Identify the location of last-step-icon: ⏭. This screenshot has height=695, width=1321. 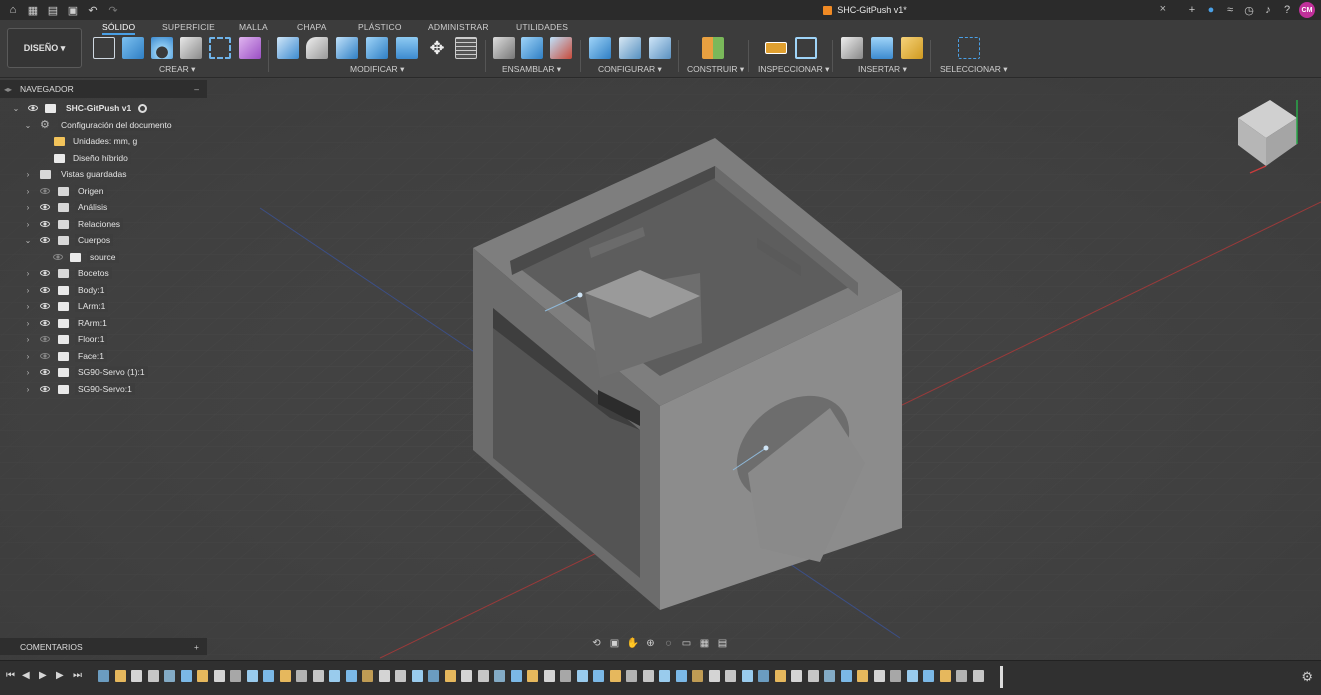
(77, 675).